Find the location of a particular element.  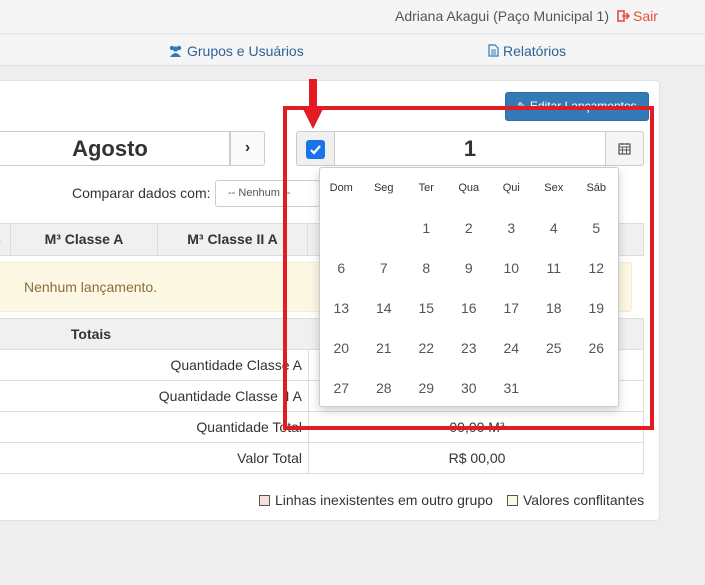

day-checkbox-addon is located at coordinates (315, 148).